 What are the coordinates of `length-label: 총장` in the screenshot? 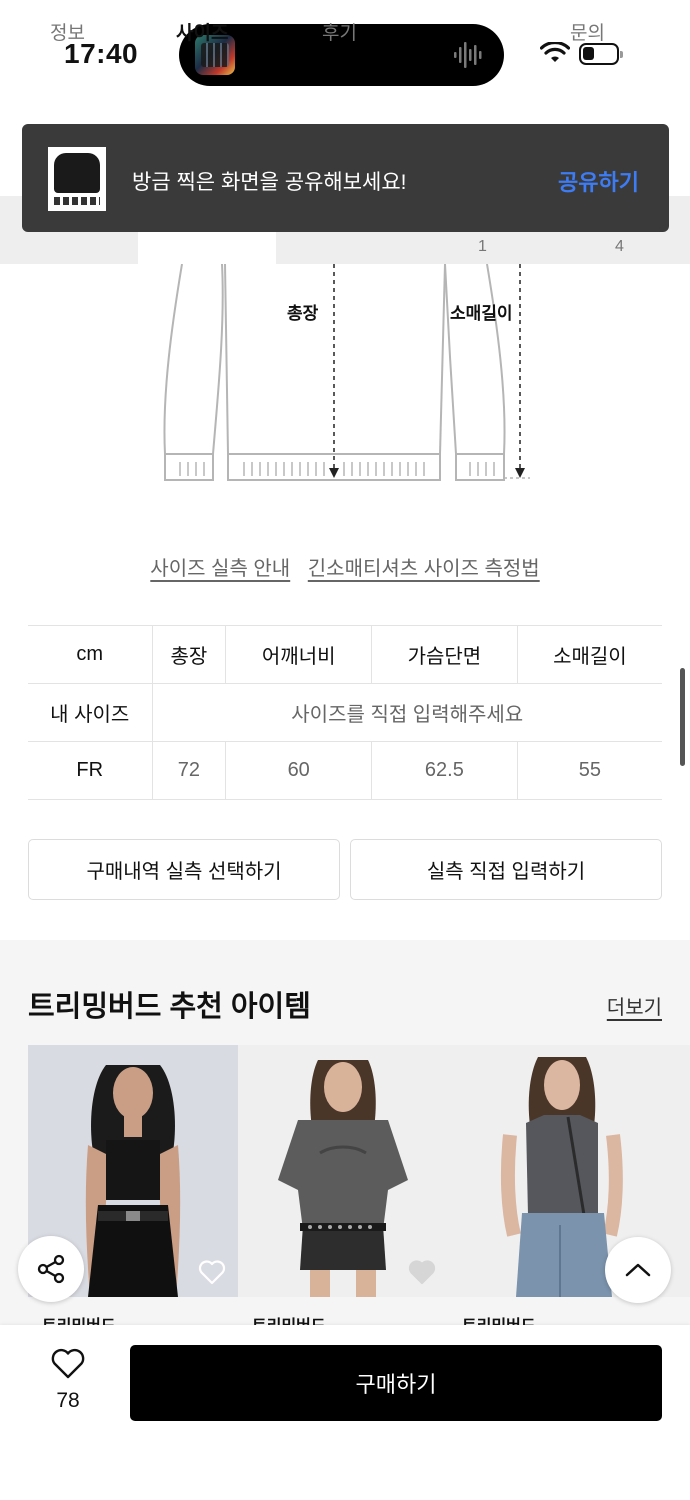 It's located at (303, 313).